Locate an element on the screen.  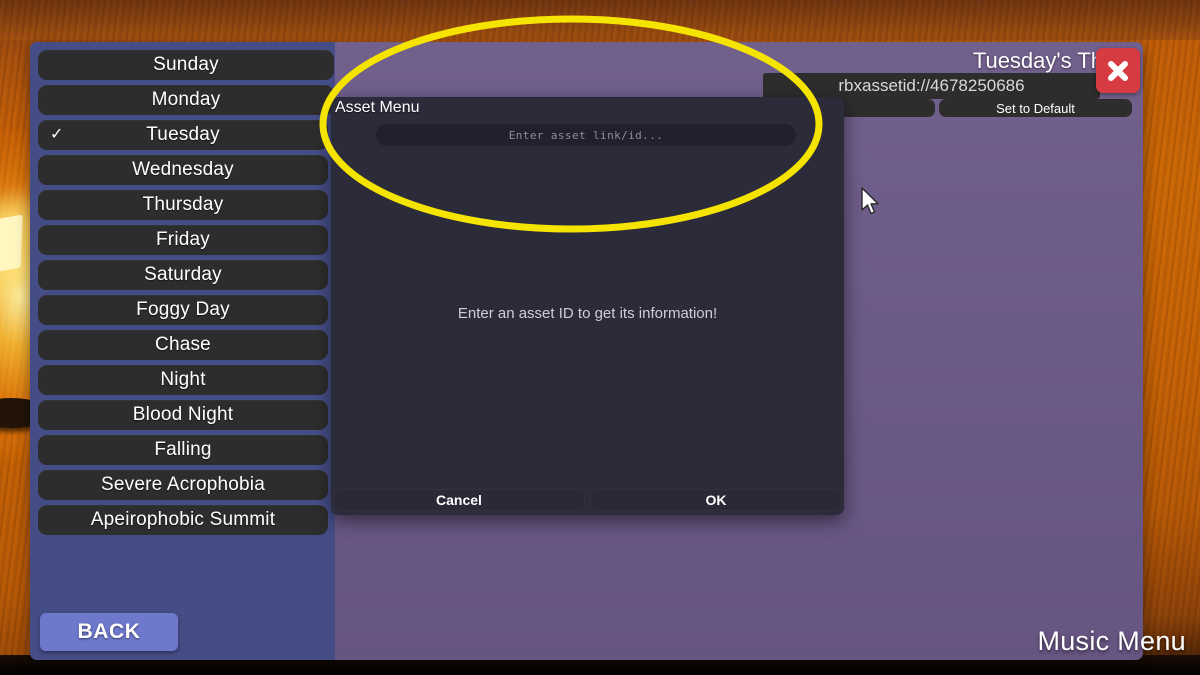
theme-list-item: Saturday is located at coordinates (183, 275).